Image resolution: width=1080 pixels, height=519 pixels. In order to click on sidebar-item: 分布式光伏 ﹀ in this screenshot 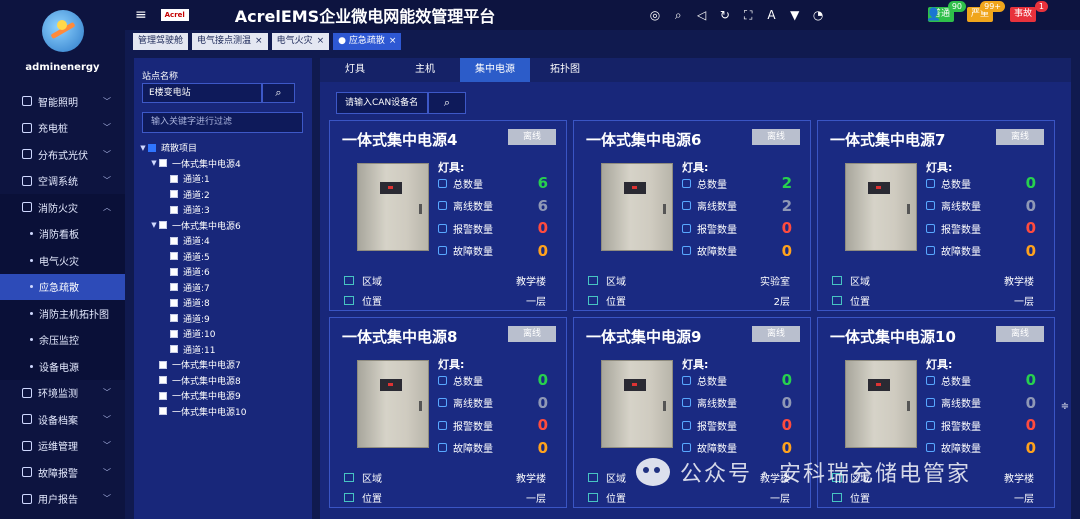, I will do `click(62, 154)`.